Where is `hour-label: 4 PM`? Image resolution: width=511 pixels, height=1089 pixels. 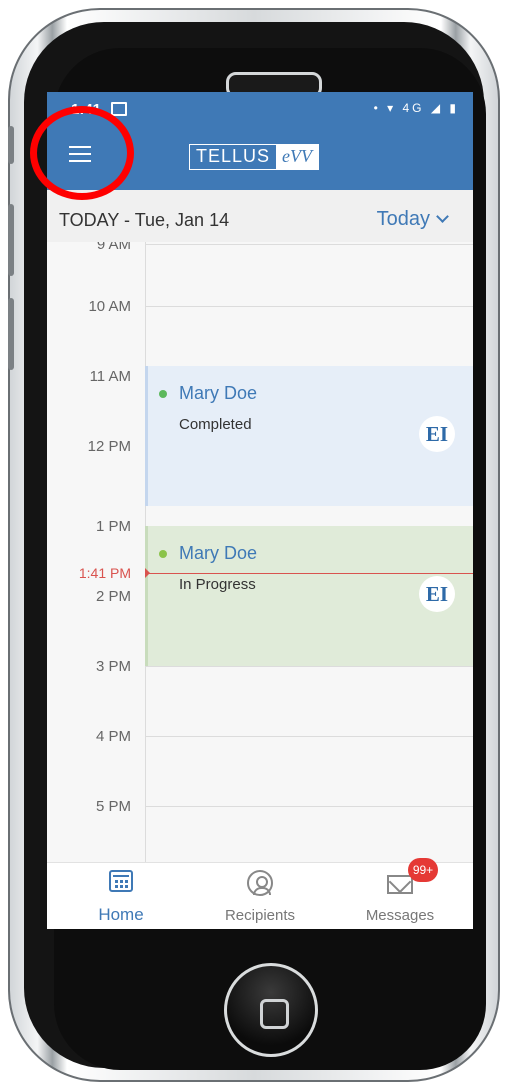
hour-label: 4 PM is located at coordinates (113, 736).